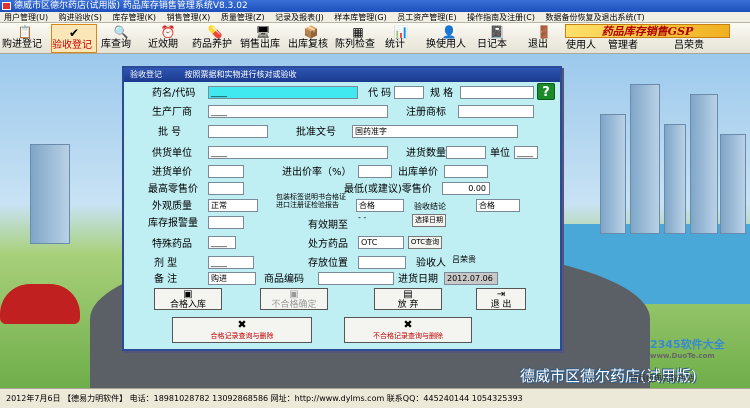  Describe the element at coordinates (311, 32) in the screenshot. I see `package-icon: 📦` at that location.